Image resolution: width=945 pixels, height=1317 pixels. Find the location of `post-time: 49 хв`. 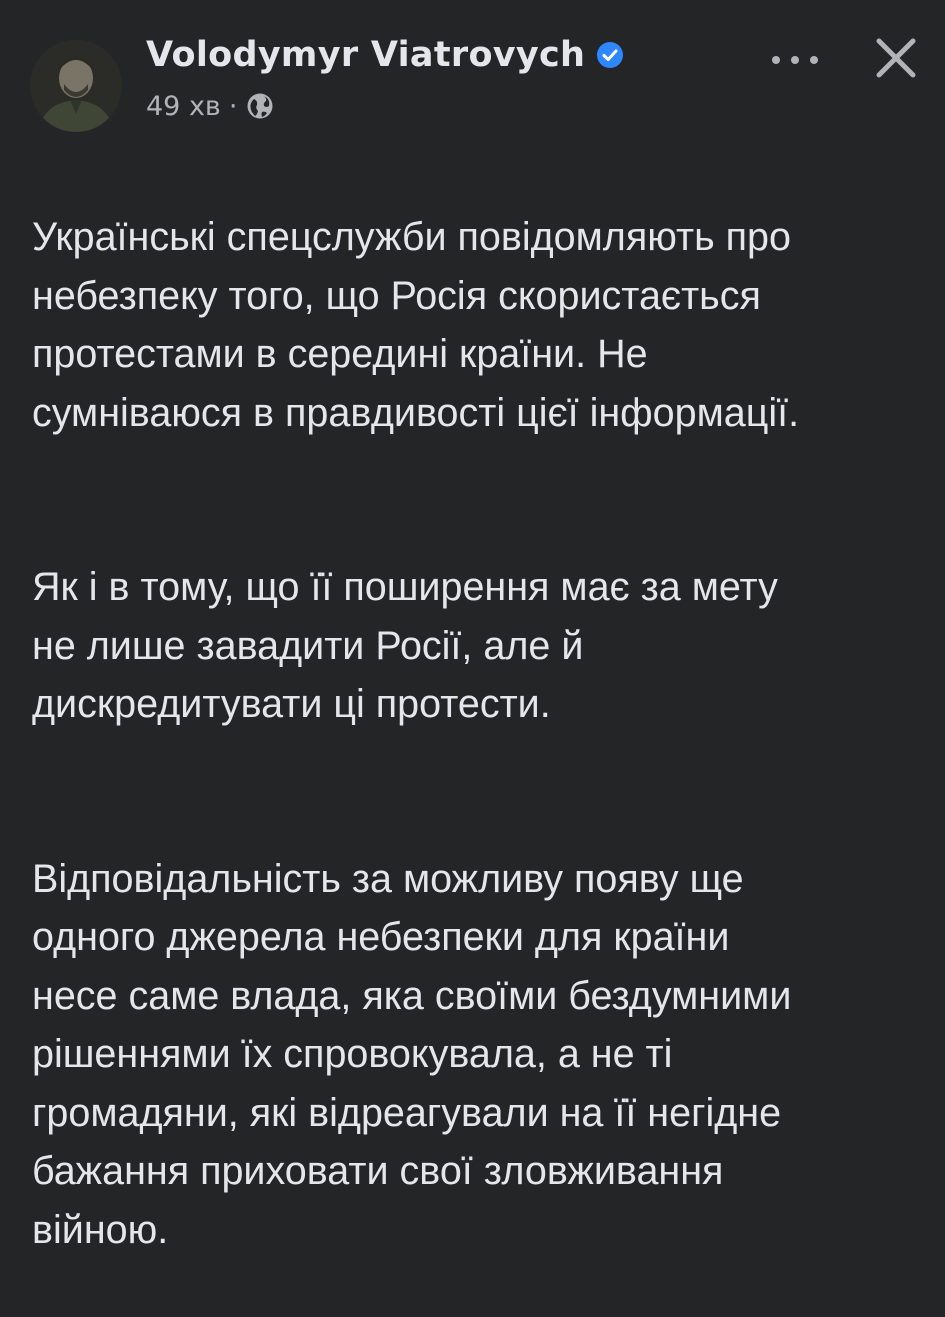

post-time: 49 хв is located at coordinates (183, 106).